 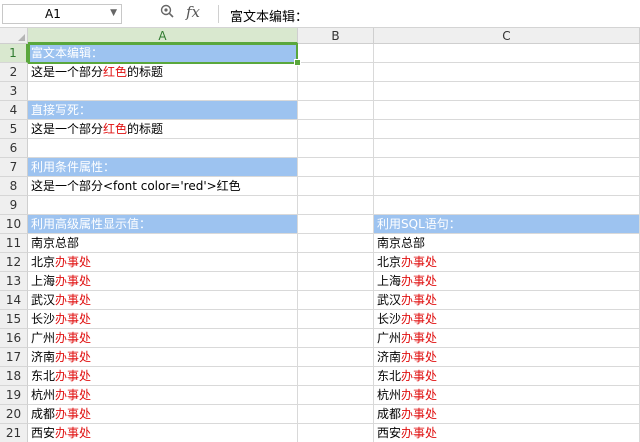 What do you see at coordinates (336, 110) in the screenshot?
I see `cell-b4` at bounding box center [336, 110].